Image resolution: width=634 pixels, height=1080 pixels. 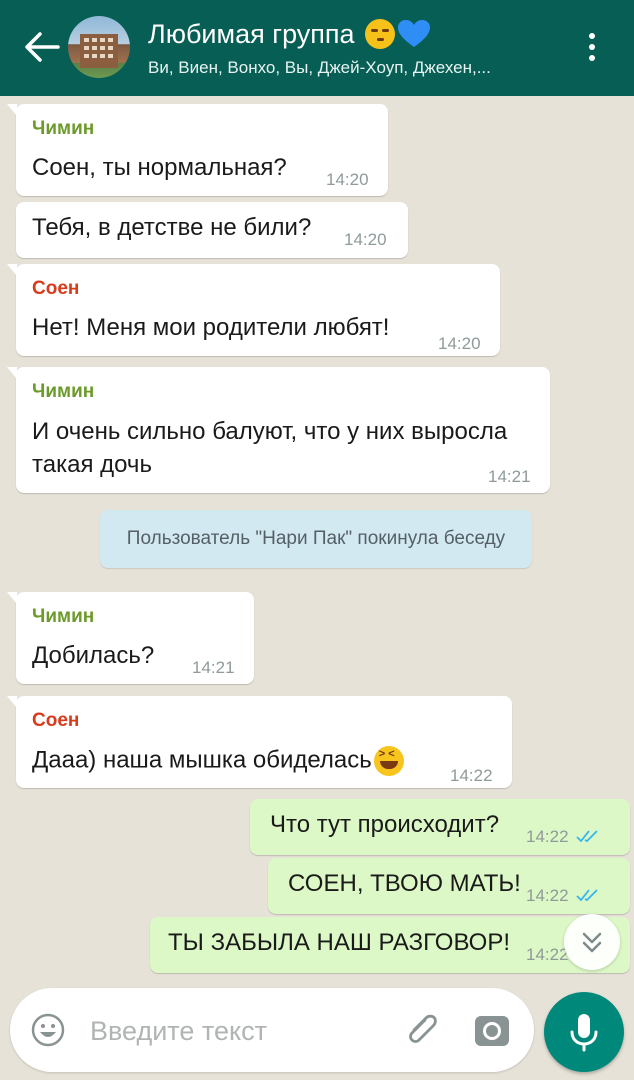 What do you see at coordinates (202, 760) in the screenshot?
I see `message-text-content: Дааа) наша мышка обиделась` at bounding box center [202, 760].